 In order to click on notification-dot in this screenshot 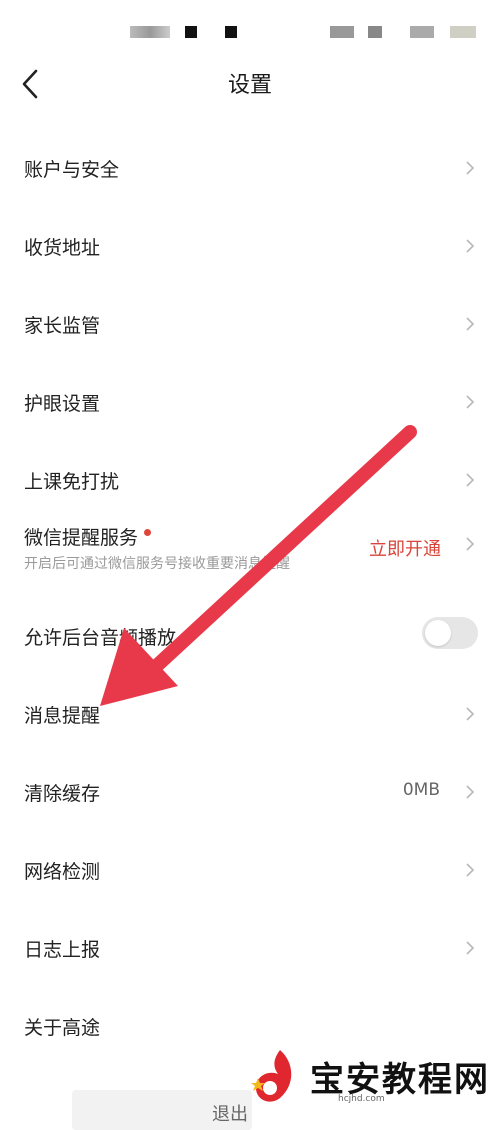, I will do `click(148, 532)`.